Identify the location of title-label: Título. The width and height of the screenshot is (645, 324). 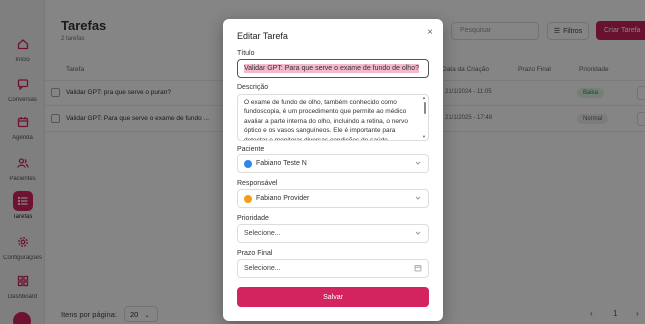
(246, 53).